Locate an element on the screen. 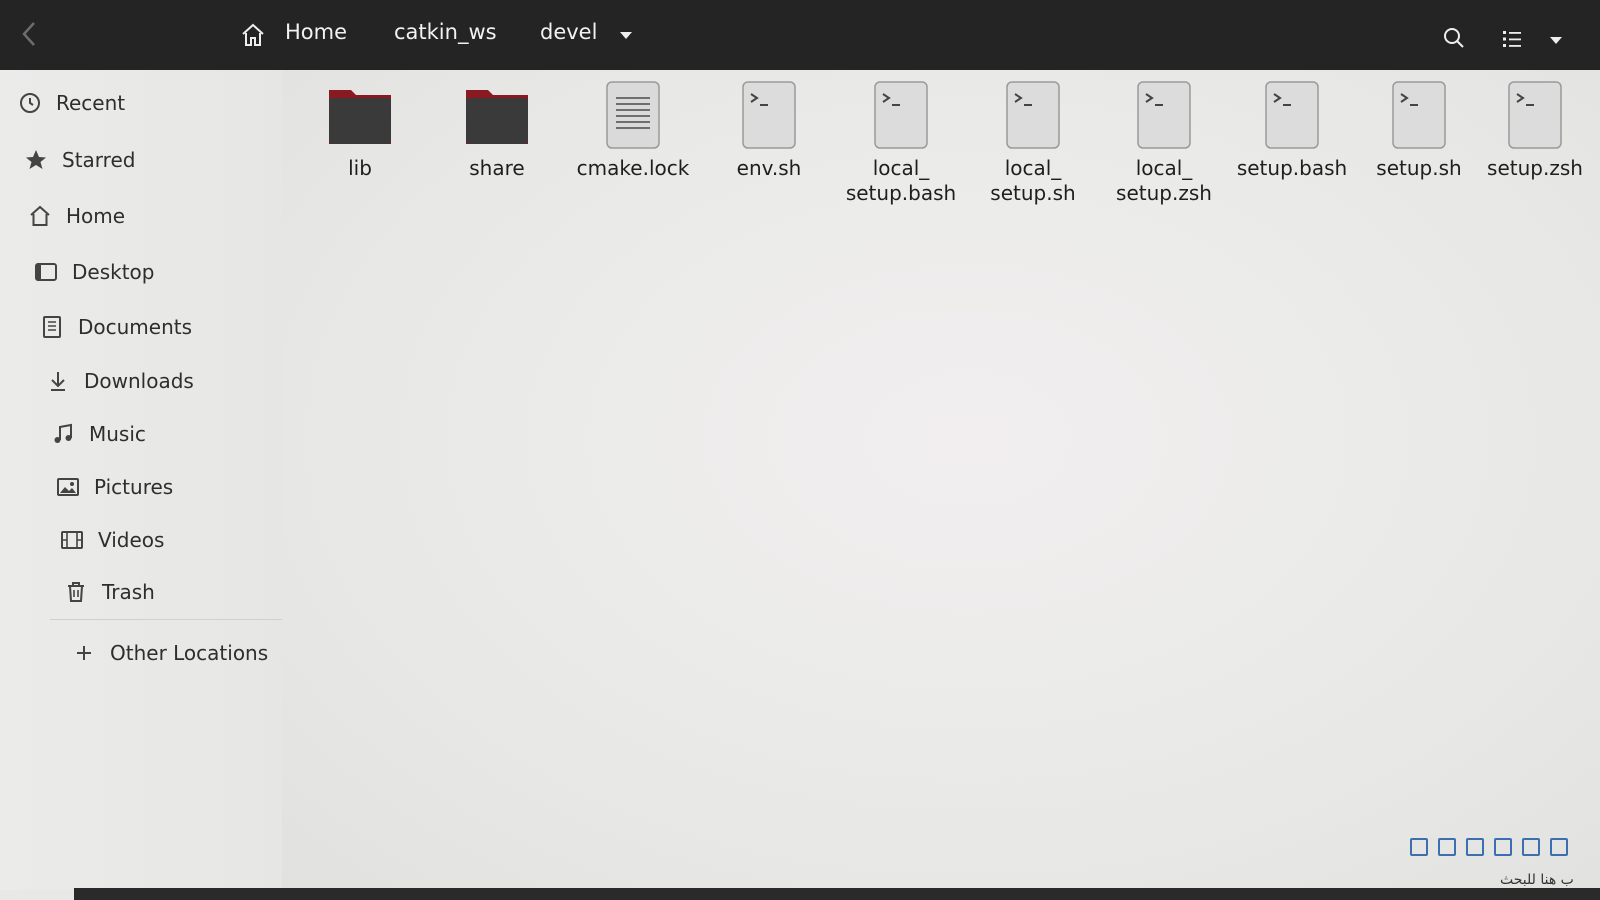  search-icon is located at coordinates (1454, 38).